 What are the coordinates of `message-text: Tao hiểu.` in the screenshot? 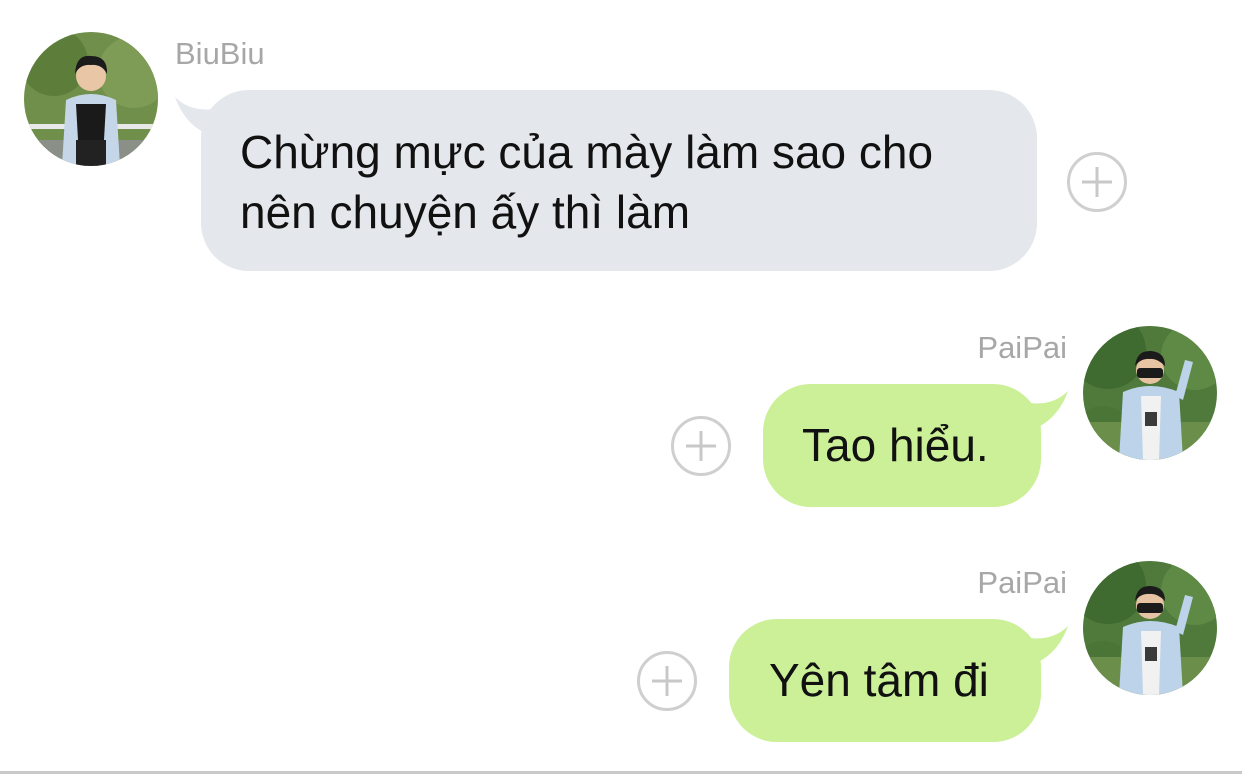 It's located at (895, 445).